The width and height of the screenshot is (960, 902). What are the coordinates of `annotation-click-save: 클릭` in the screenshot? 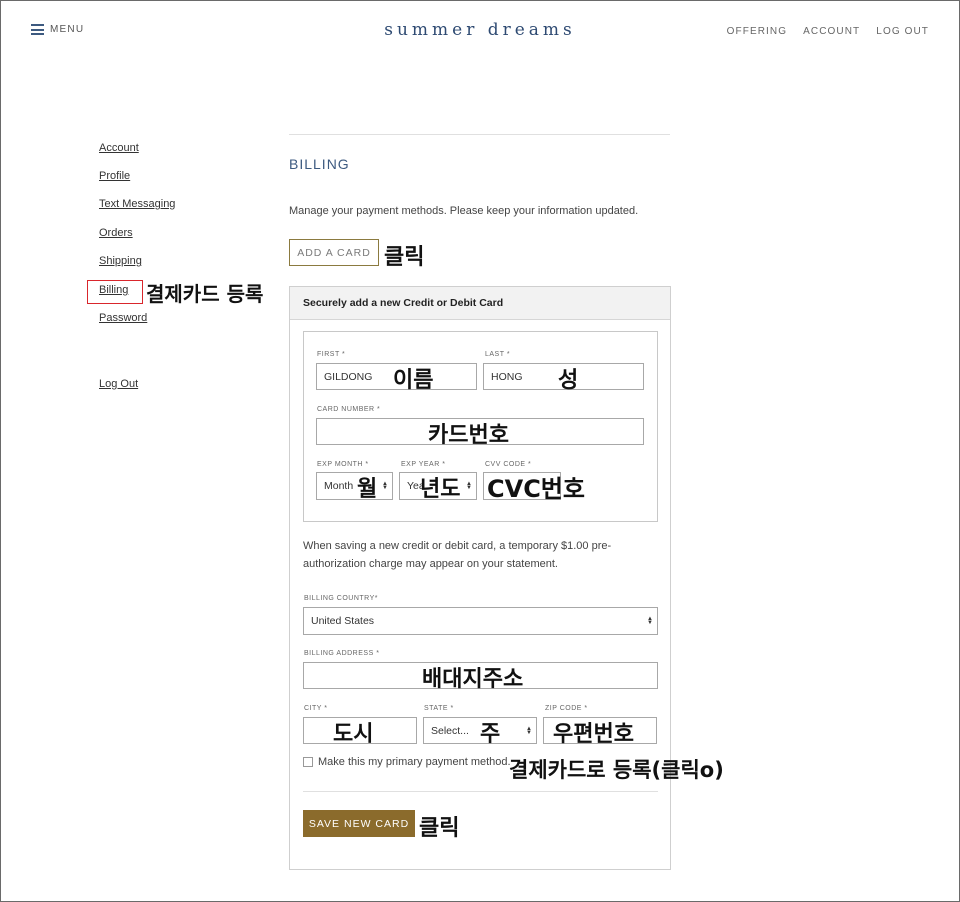 It's located at (439, 828).